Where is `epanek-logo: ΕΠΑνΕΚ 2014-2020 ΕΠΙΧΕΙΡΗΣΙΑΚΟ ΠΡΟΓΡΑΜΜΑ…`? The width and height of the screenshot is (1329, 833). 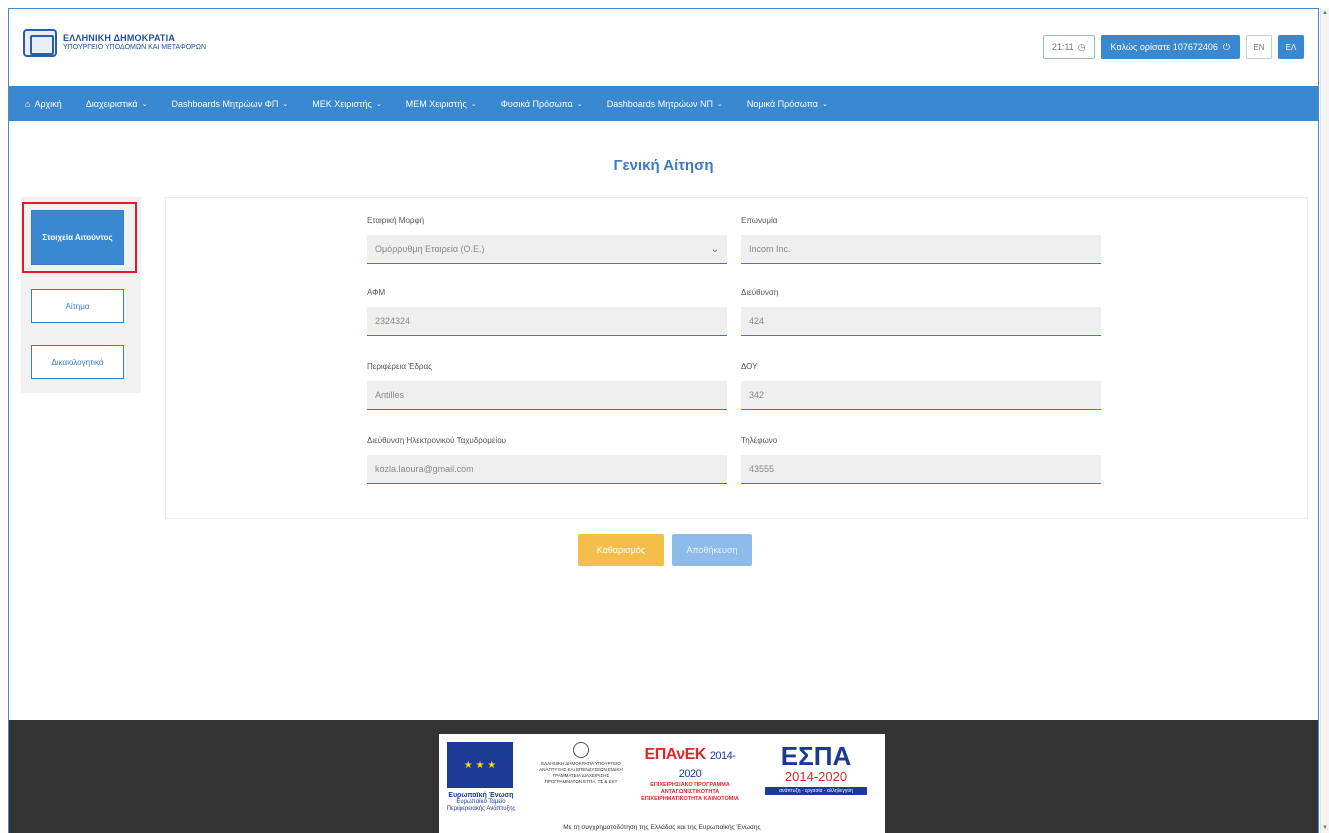 epanek-logo: ΕΠΑνΕΚ 2014-2020 ΕΠΙΧΕΙΡΗΣΙΑΚΟ ΠΡΟΓΡΑΜΜΑ… is located at coordinates (690, 774).